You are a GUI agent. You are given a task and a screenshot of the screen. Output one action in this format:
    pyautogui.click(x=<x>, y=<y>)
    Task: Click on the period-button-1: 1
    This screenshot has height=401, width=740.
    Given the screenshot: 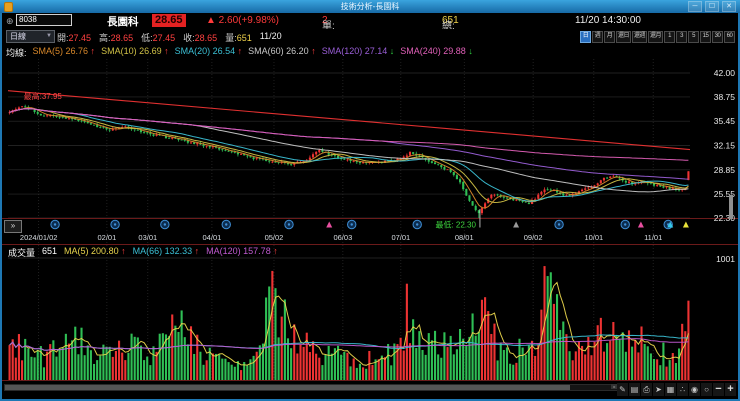 What is the action you would take?
    pyautogui.click(x=669, y=37)
    